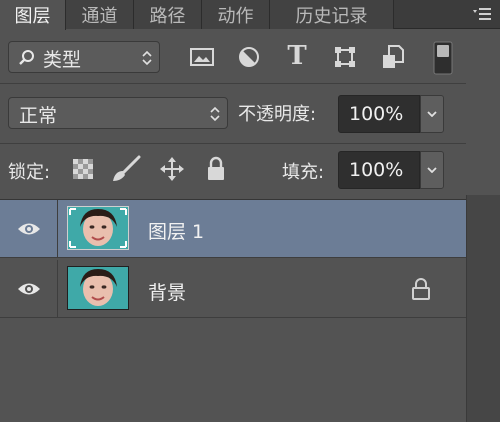  Describe the element at coordinates (443, 58) in the screenshot. I see `filter-toggle-icon` at that location.